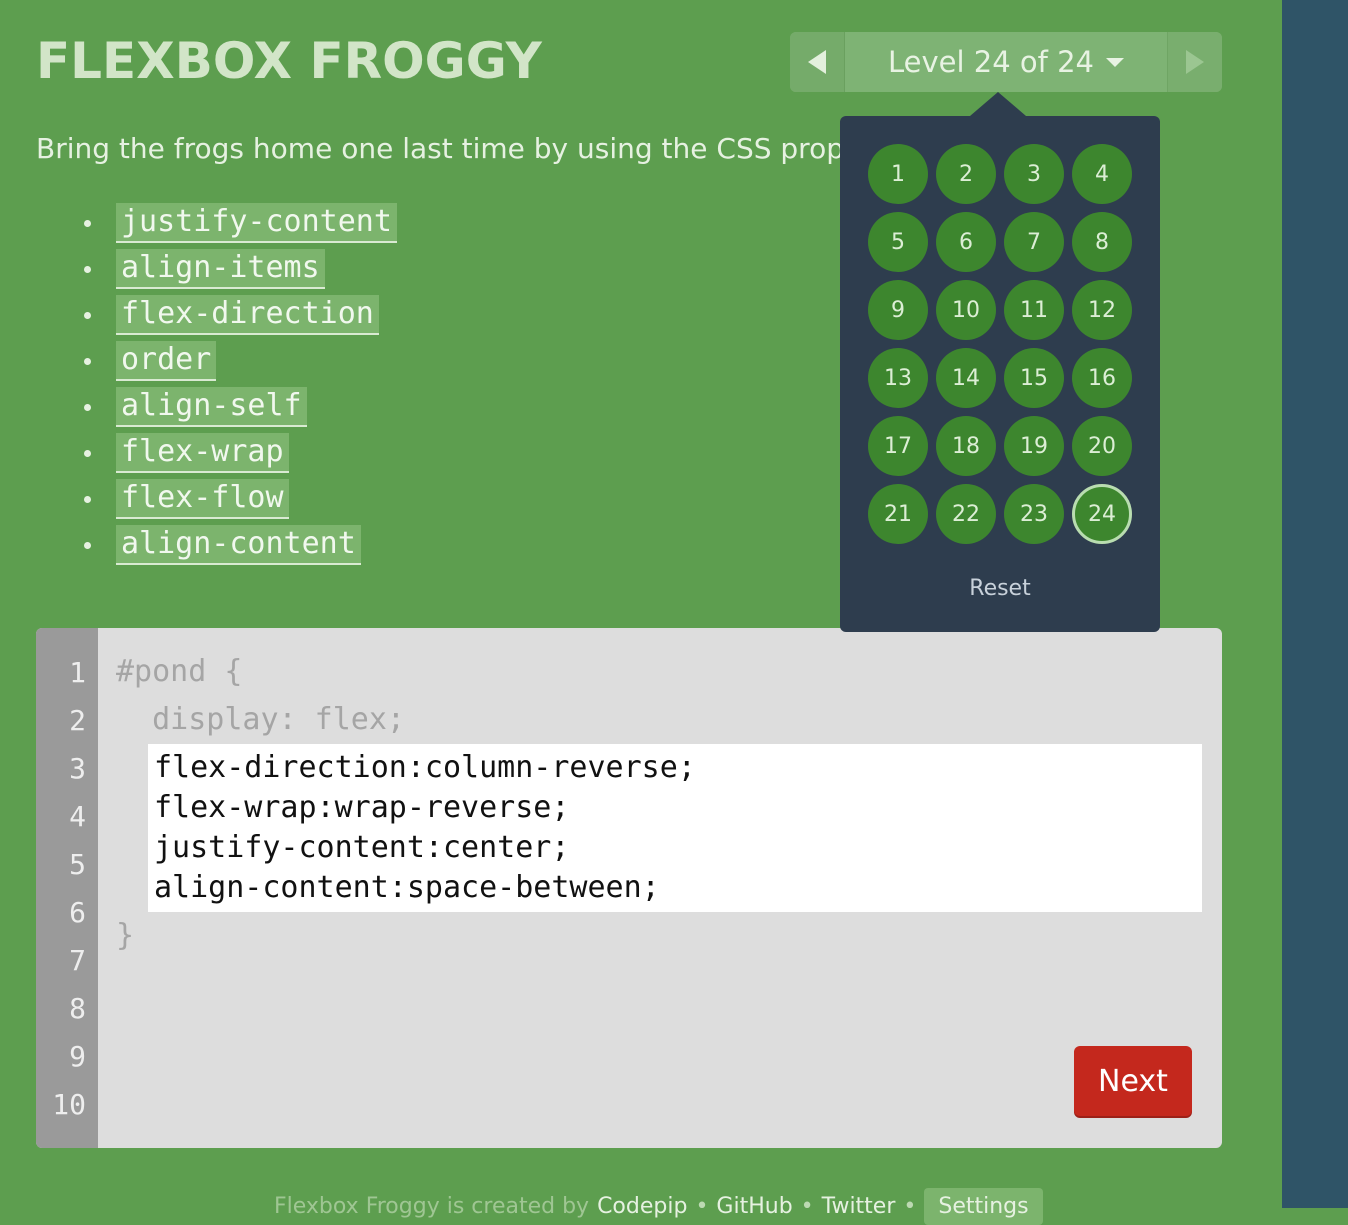  I want to click on level-button: 22, so click(966, 514).